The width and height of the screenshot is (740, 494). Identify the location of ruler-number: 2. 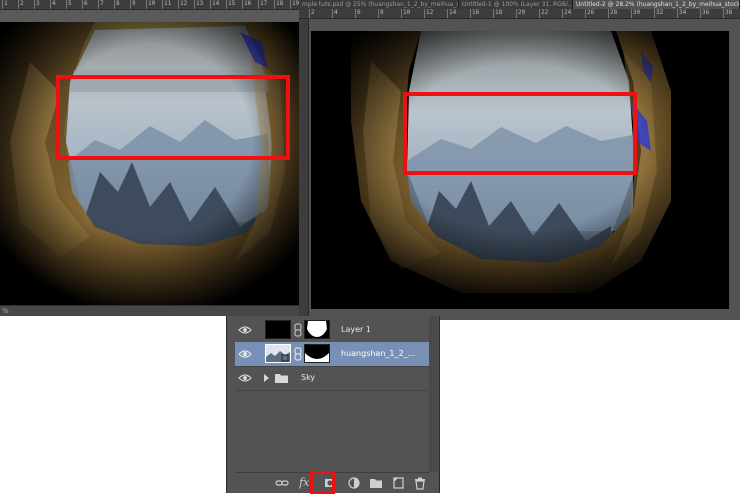
(22, 3).